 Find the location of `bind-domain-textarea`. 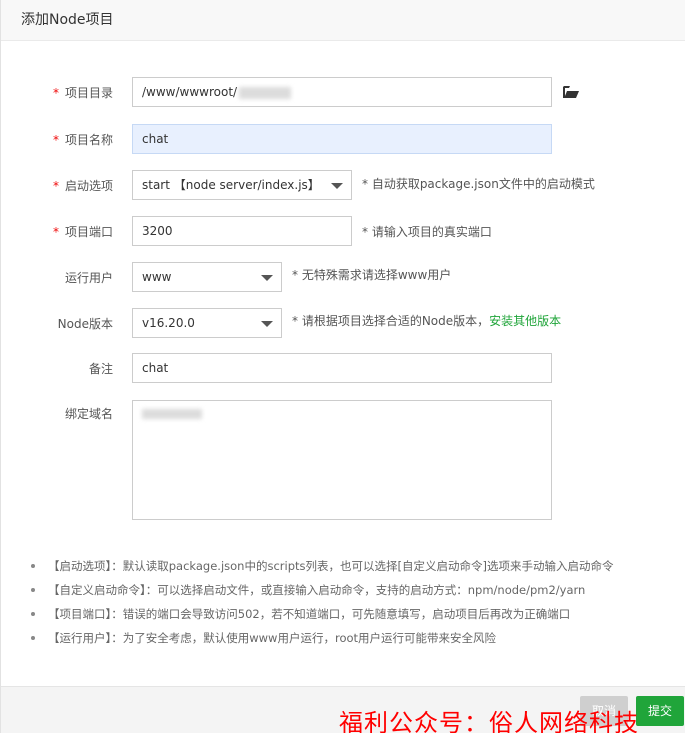

bind-domain-textarea is located at coordinates (342, 460).